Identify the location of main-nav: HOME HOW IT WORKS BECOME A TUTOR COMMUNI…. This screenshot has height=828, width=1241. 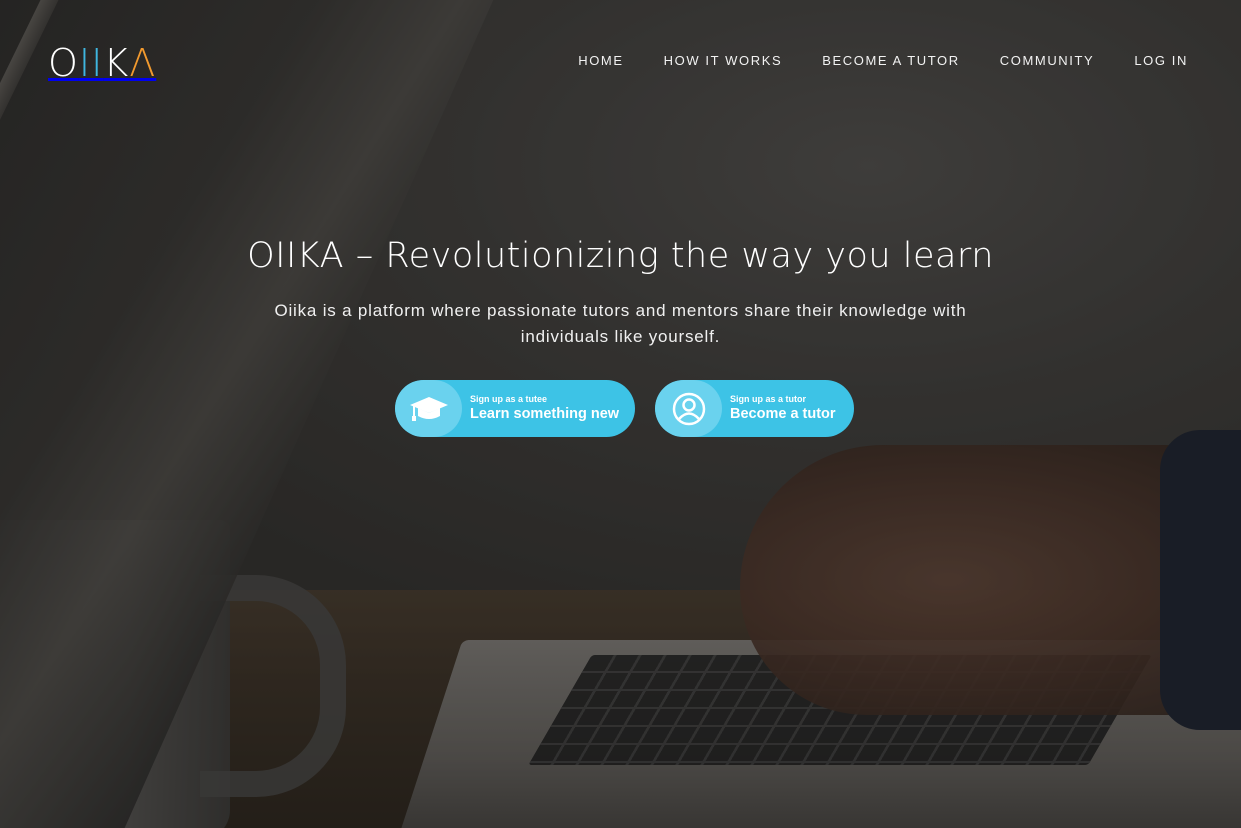
(883, 61).